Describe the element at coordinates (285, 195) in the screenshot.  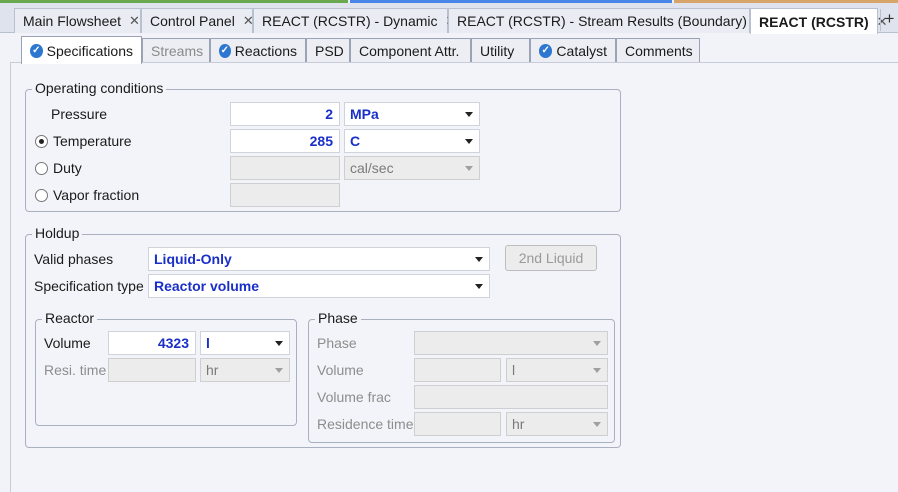
I see `vapor-fraction-field` at that location.